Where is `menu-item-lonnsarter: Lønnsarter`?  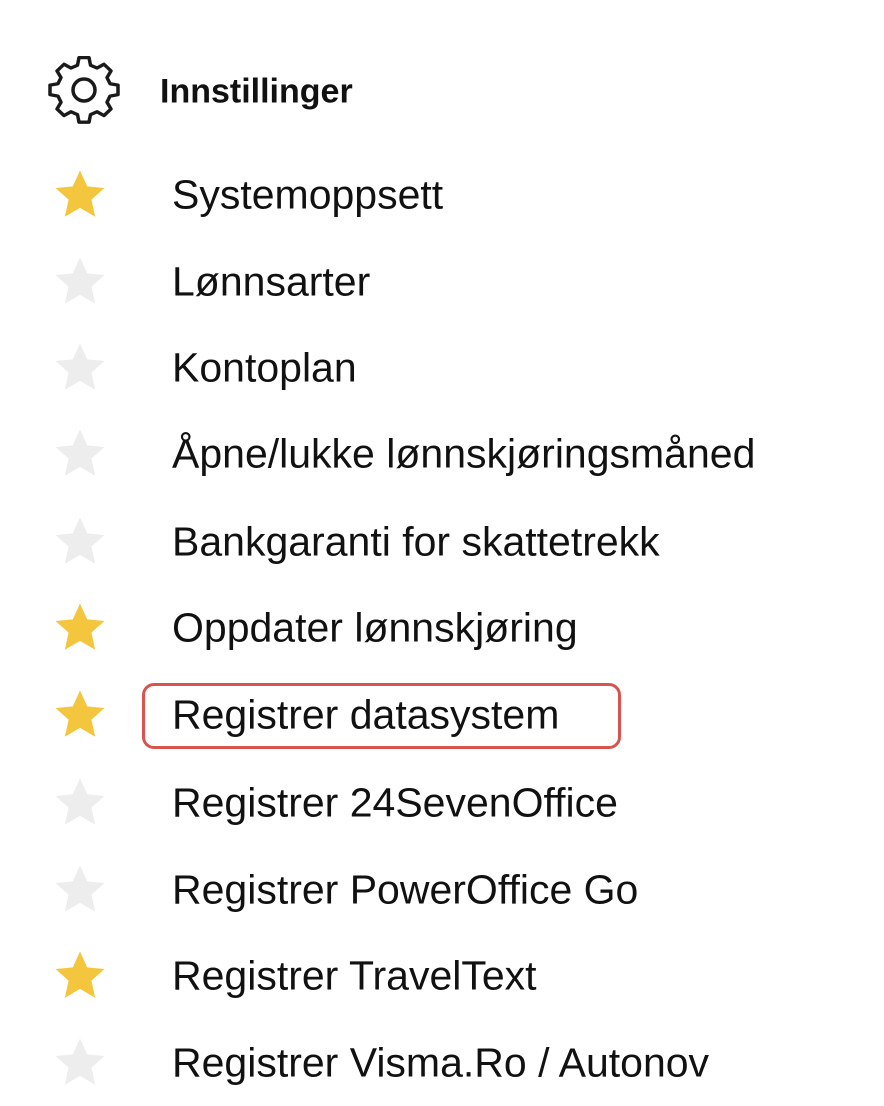
menu-item-lonnsarter: Lønnsarter is located at coordinates (442, 282).